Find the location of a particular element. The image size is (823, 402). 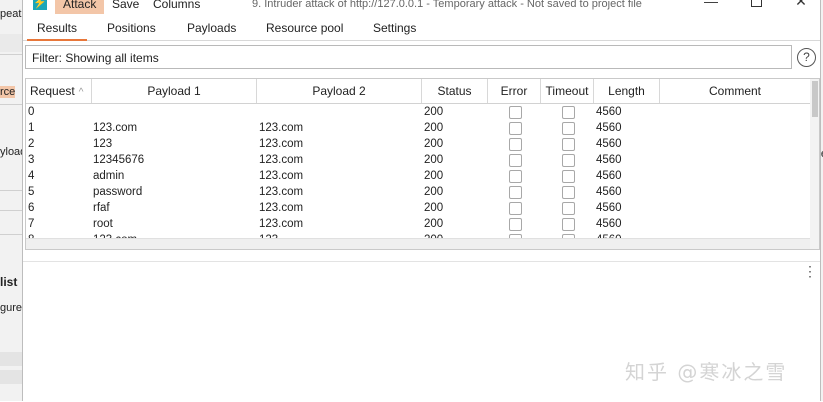

table-row: 3 12345676 123.com 200 4560 is located at coordinates (418, 160).